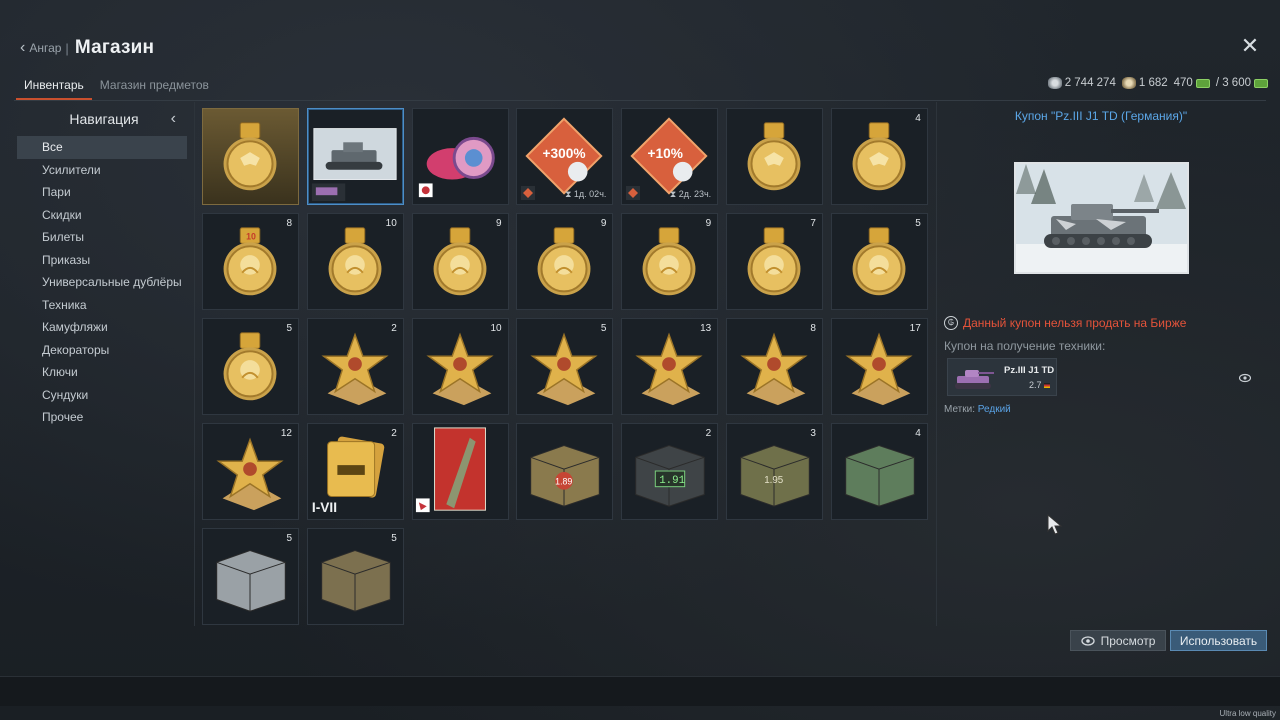  I want to click on quality-label: Ultra low quality, so click(1247, 713).